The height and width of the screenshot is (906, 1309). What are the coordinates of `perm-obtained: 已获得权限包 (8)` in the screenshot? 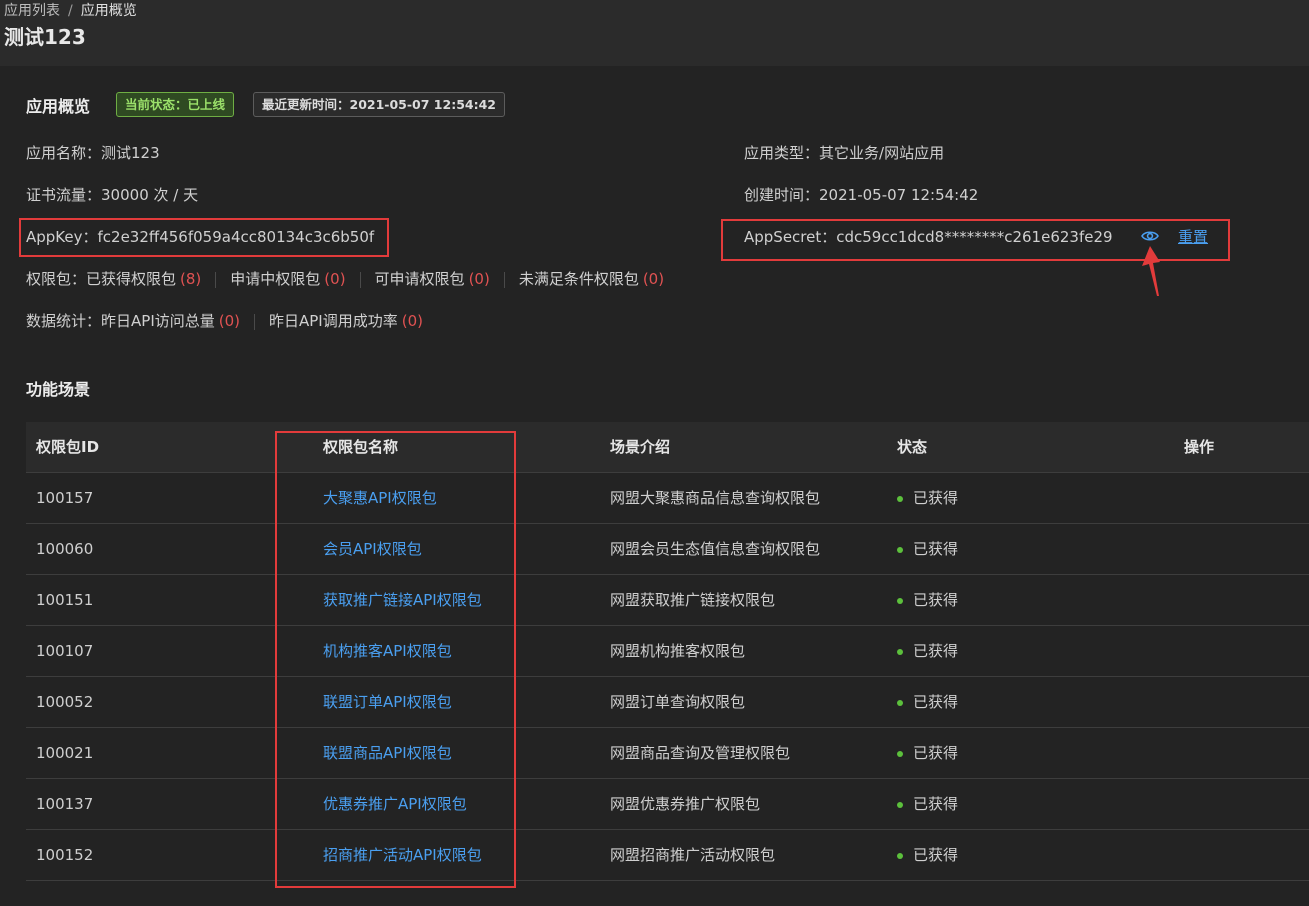 It's located at (143, 279).